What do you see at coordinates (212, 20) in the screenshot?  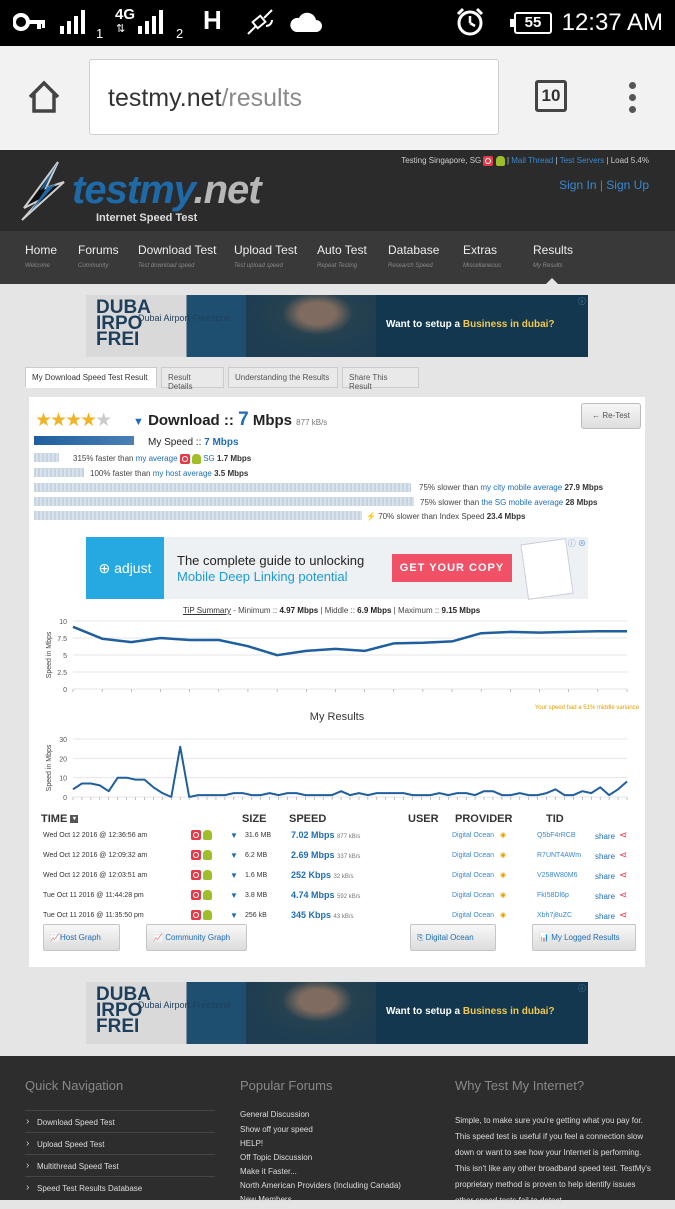 I see `h-plus-data-icon: H` at bounding box center [212, 20].